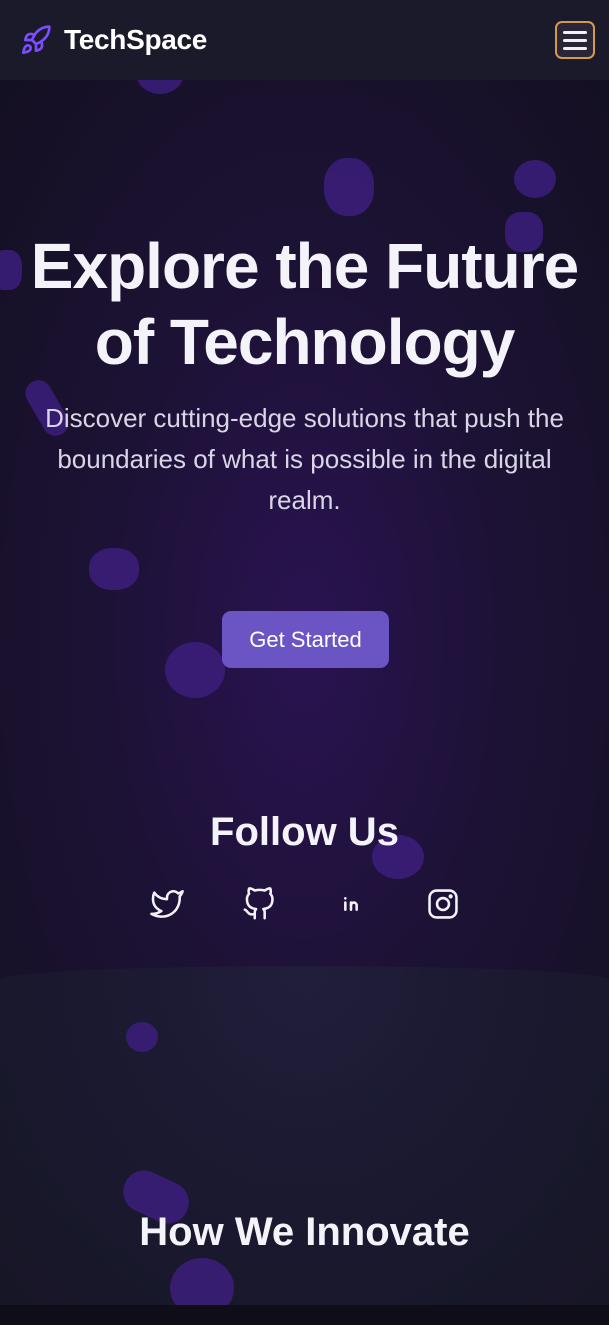 The image size is (609, 1325). Describe the element at coordinates (575, 40) in the screenshot. I see `hamburger-menu-button` at that location.